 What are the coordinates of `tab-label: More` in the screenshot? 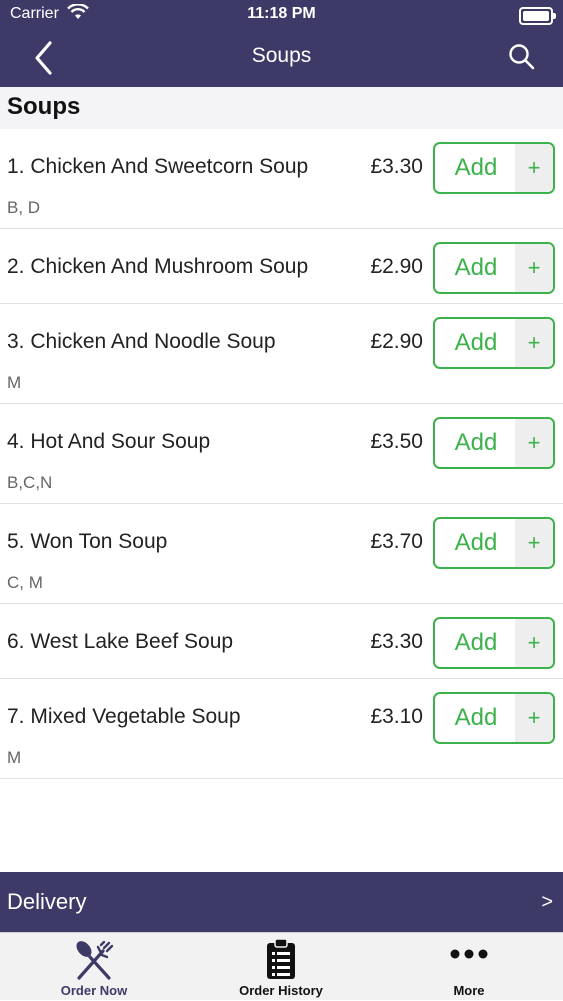 It's located at (469, 990).